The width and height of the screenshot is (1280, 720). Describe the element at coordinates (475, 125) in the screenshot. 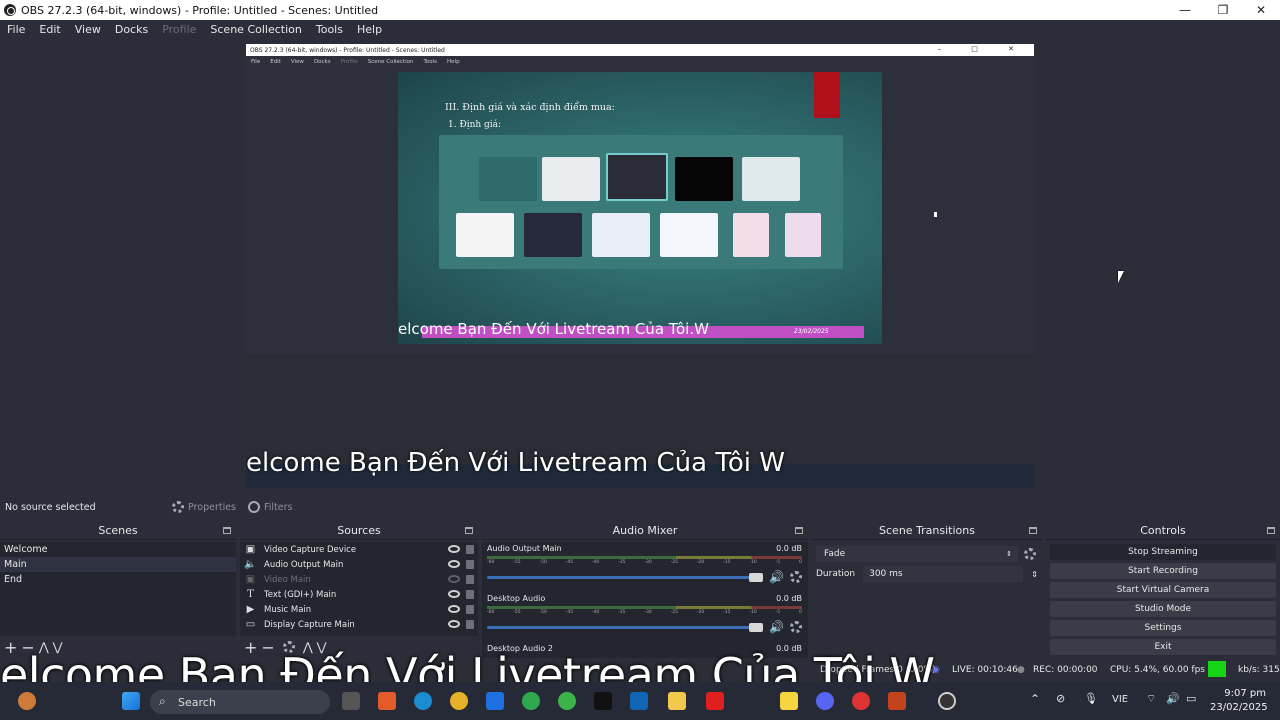

I see `slide-subheading: 1. Định giá:` at that location.